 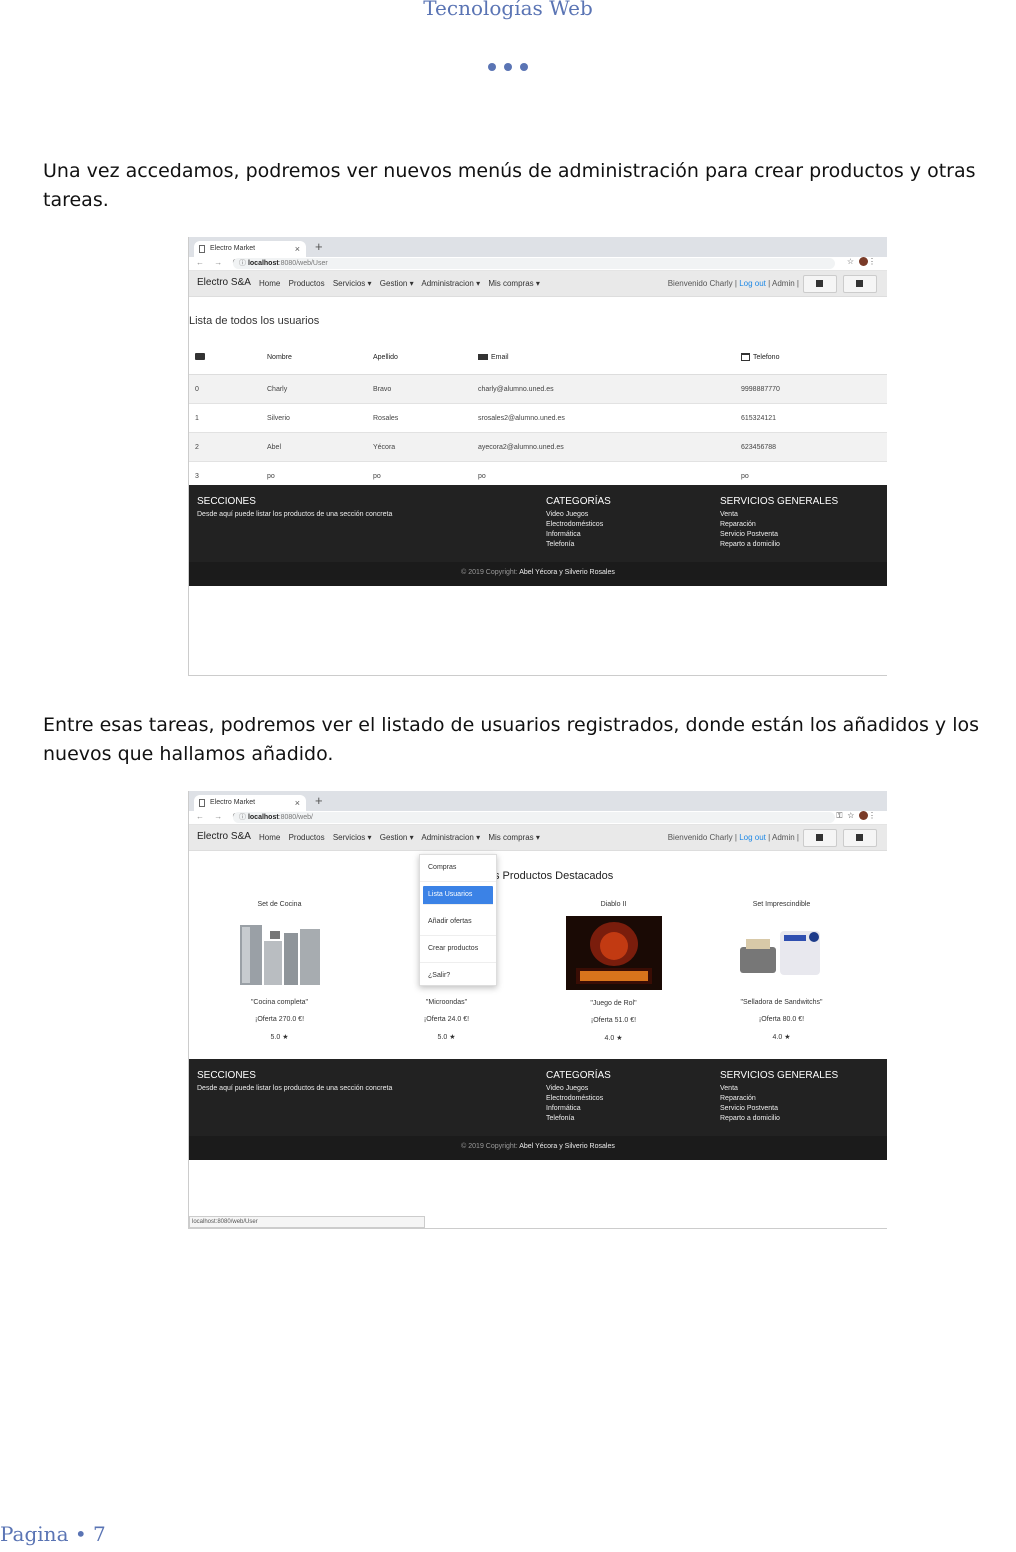 I want to click on cell-nombre: Charly, so click(x=319, y=389).